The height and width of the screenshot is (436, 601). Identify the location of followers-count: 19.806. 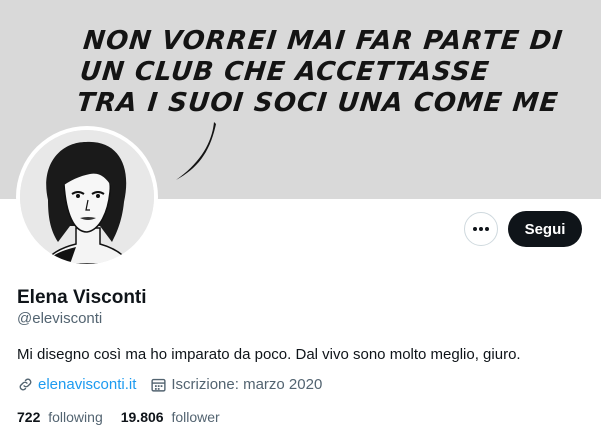
(142, 417).